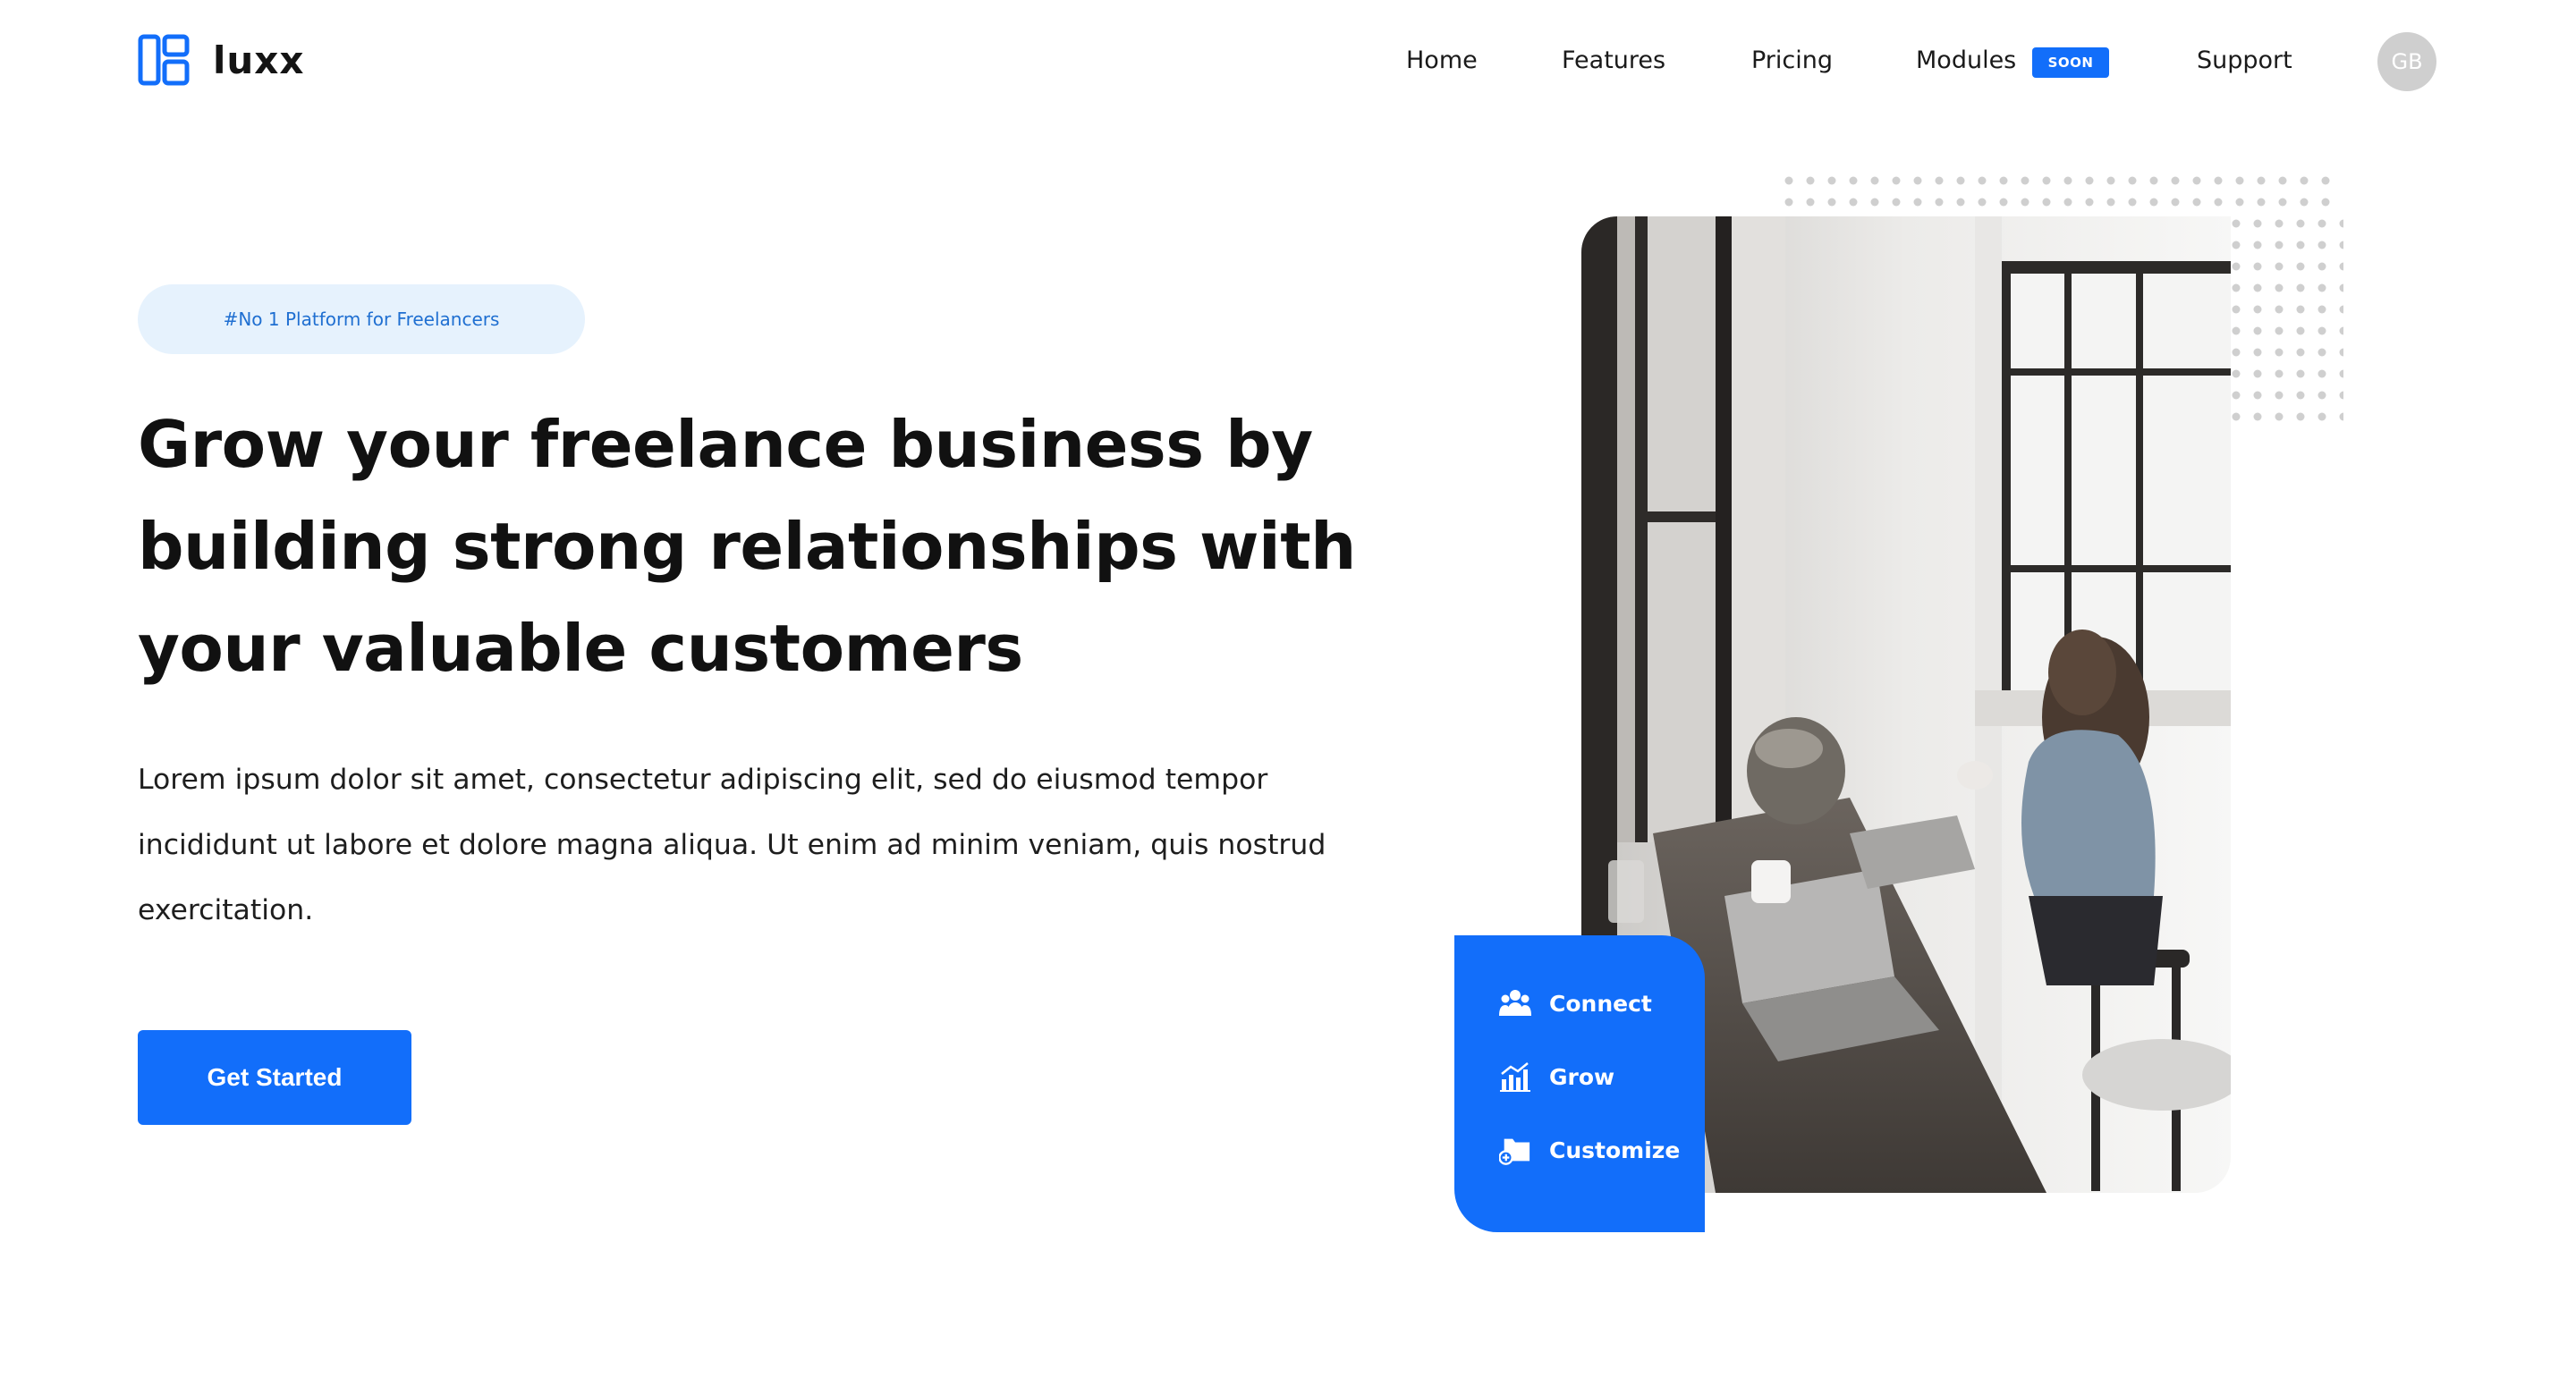 This screenshot has width=2576, height=1386. I want to click on logo-icon, so click(164, 60).